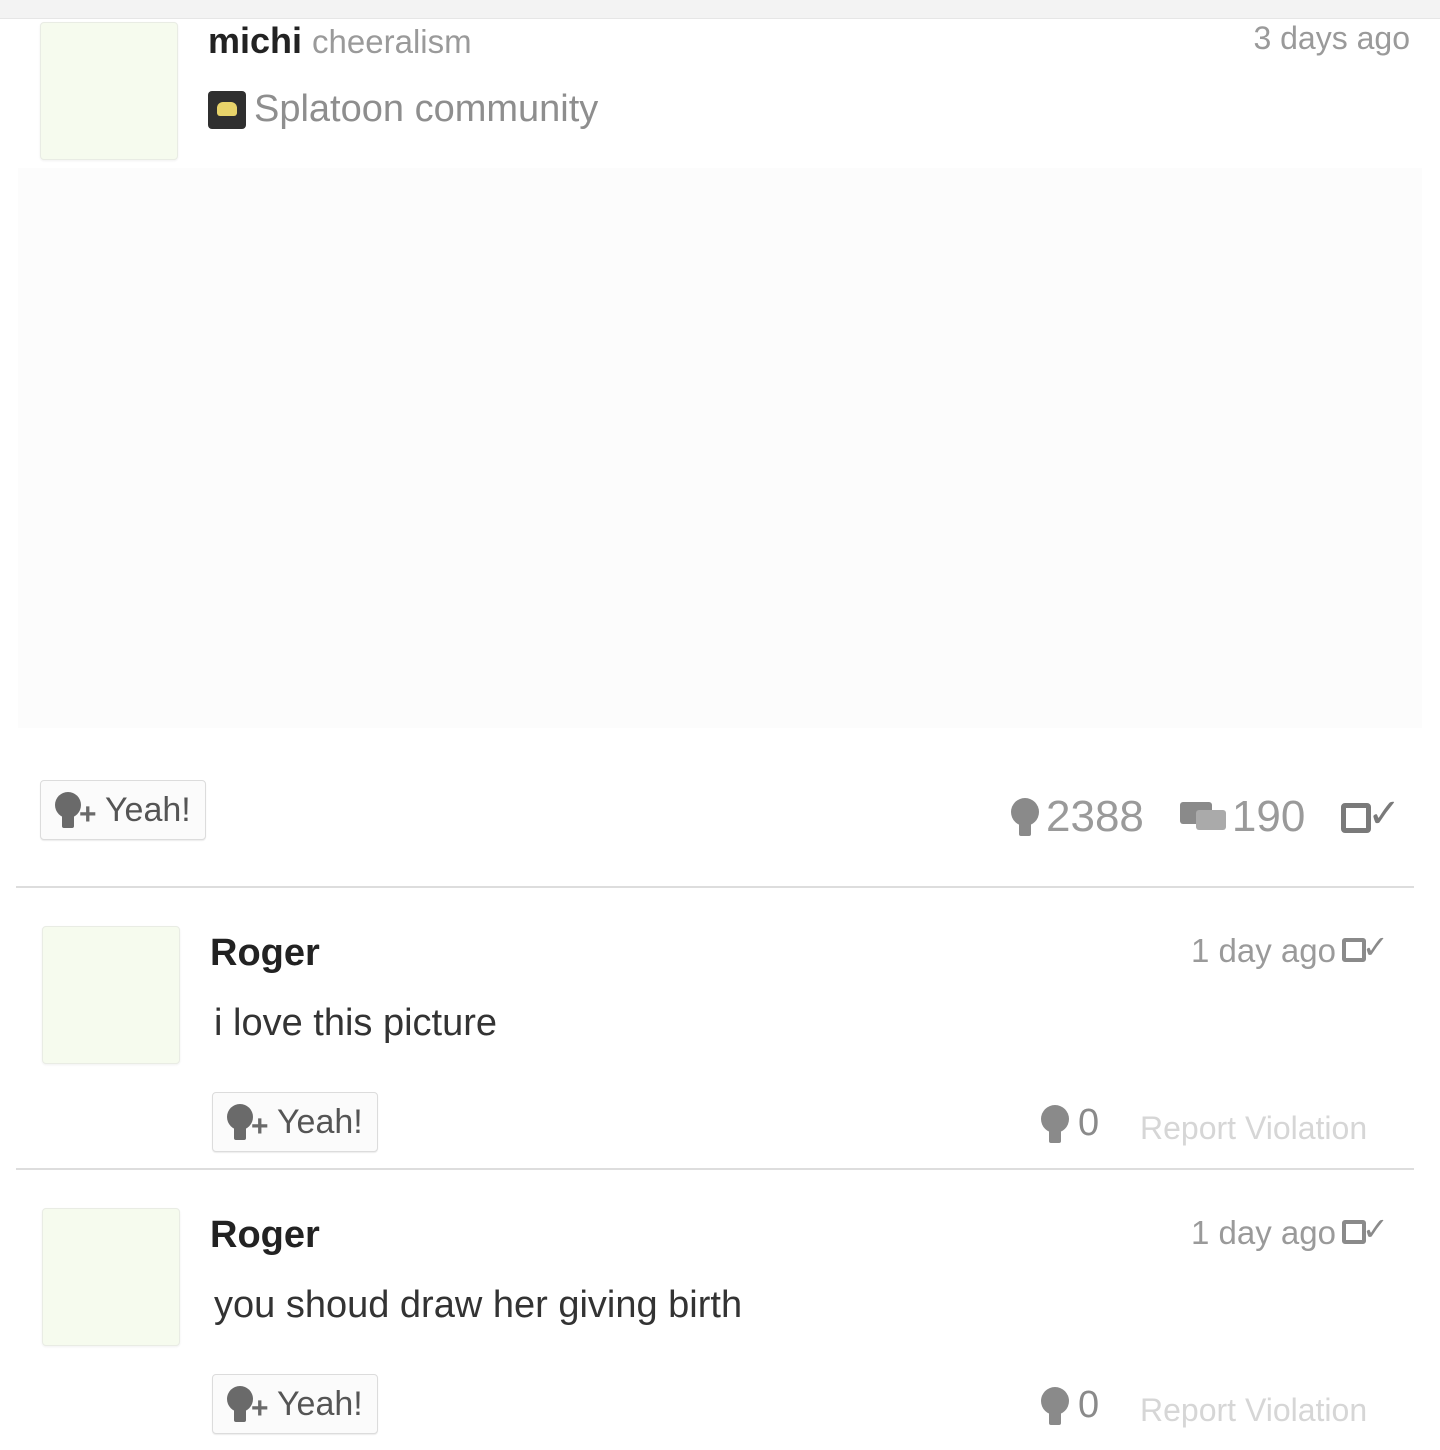 Image resolution: width=1440 pixels, height=1450 pixels. What do you see at coordinates (109, 91) in the screenshot?
I see `post-author-avatar` at bounding box center [109, 91].